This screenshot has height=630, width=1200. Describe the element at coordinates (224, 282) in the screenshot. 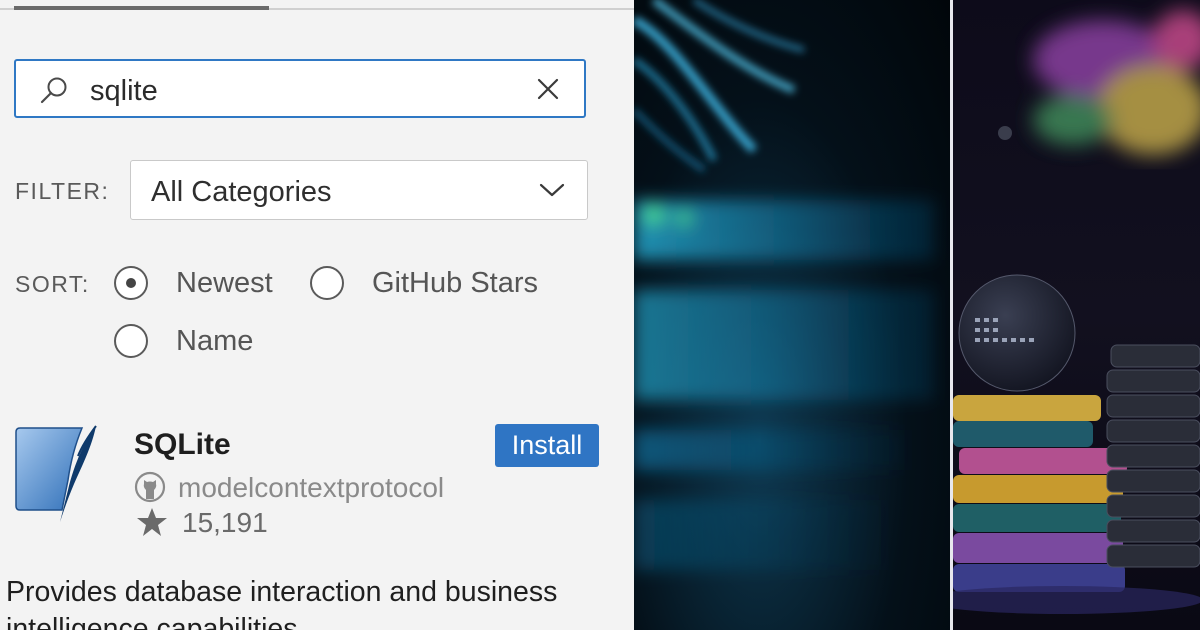

I see `sort-option-label: Newest` at that location.